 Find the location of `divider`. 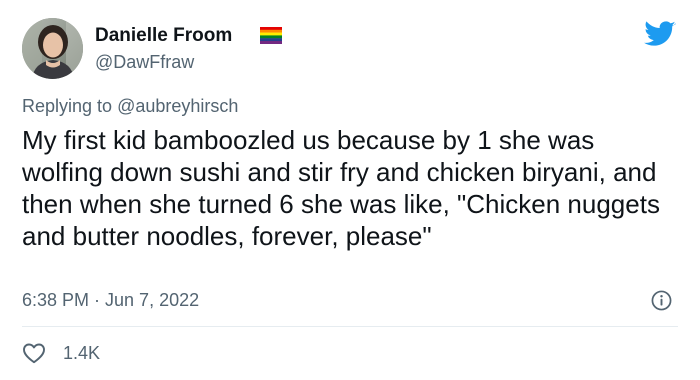

divider is located at coordinates (350, 326).